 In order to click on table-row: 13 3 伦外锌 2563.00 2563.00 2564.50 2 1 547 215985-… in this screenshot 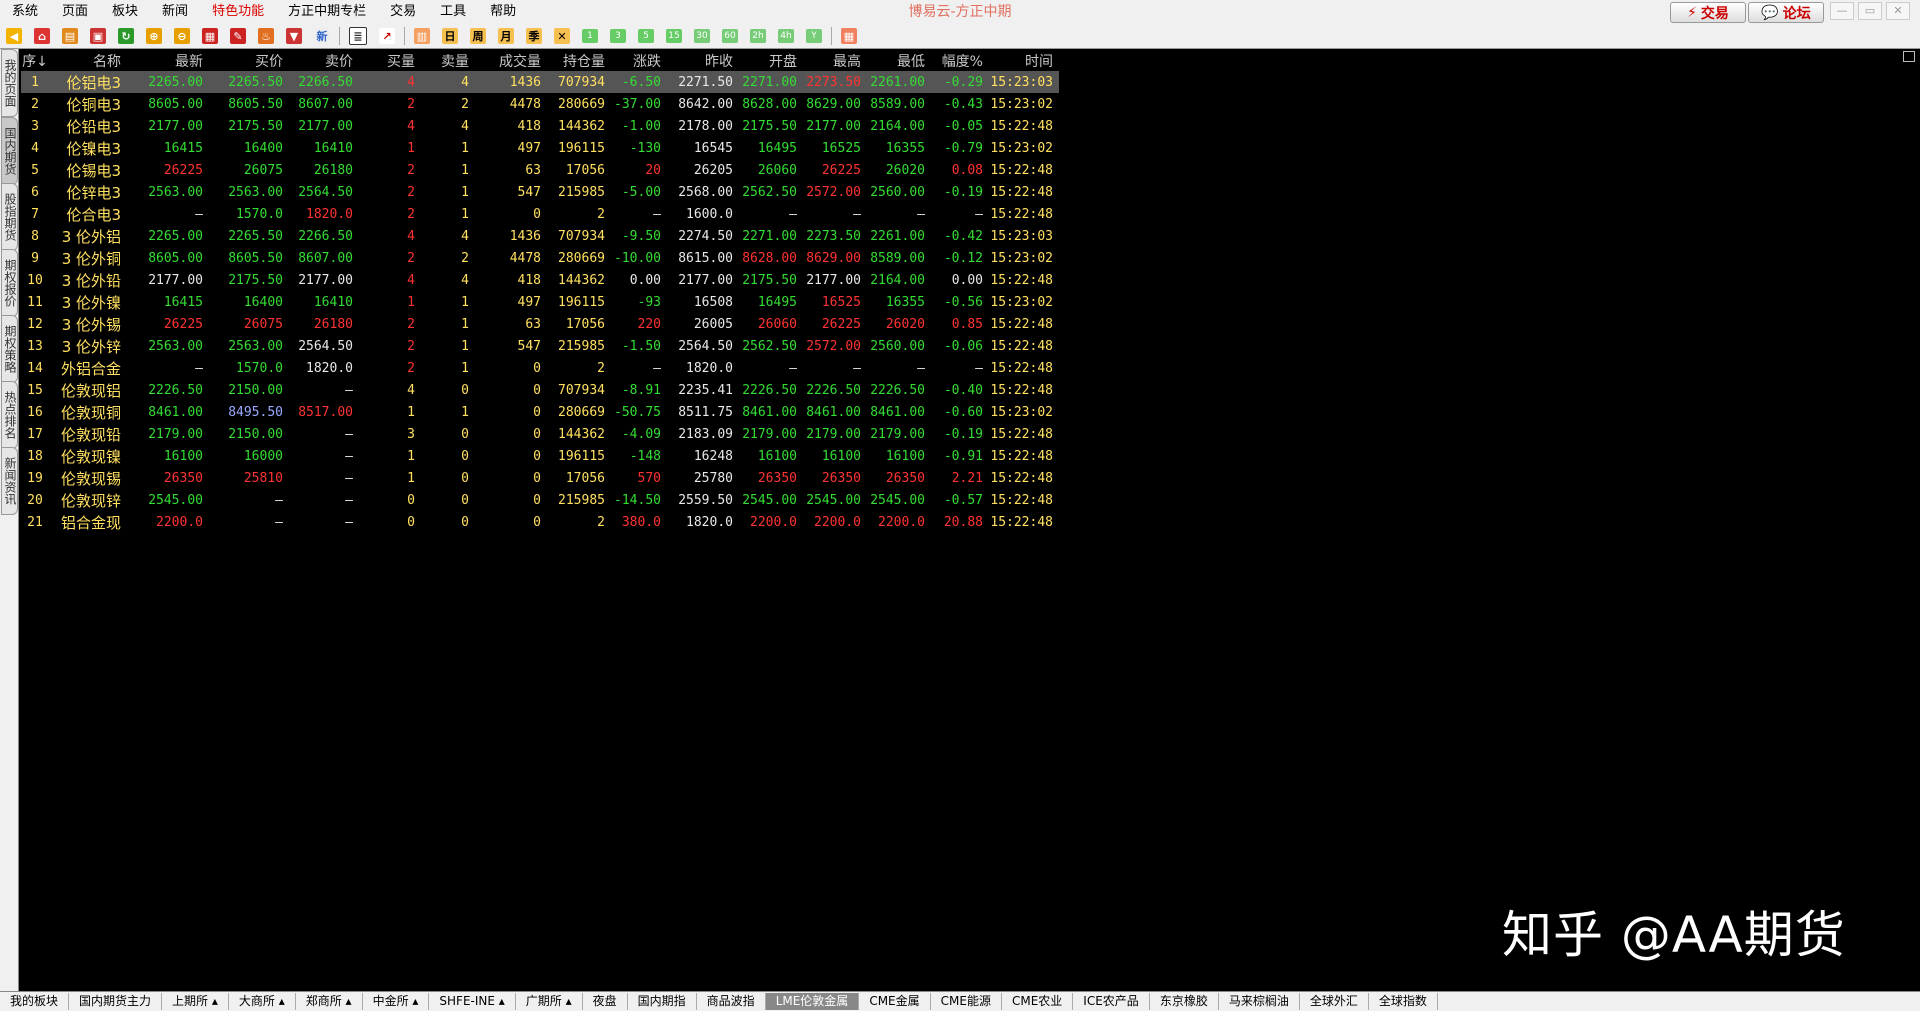, I will do `click(540, 346)`.